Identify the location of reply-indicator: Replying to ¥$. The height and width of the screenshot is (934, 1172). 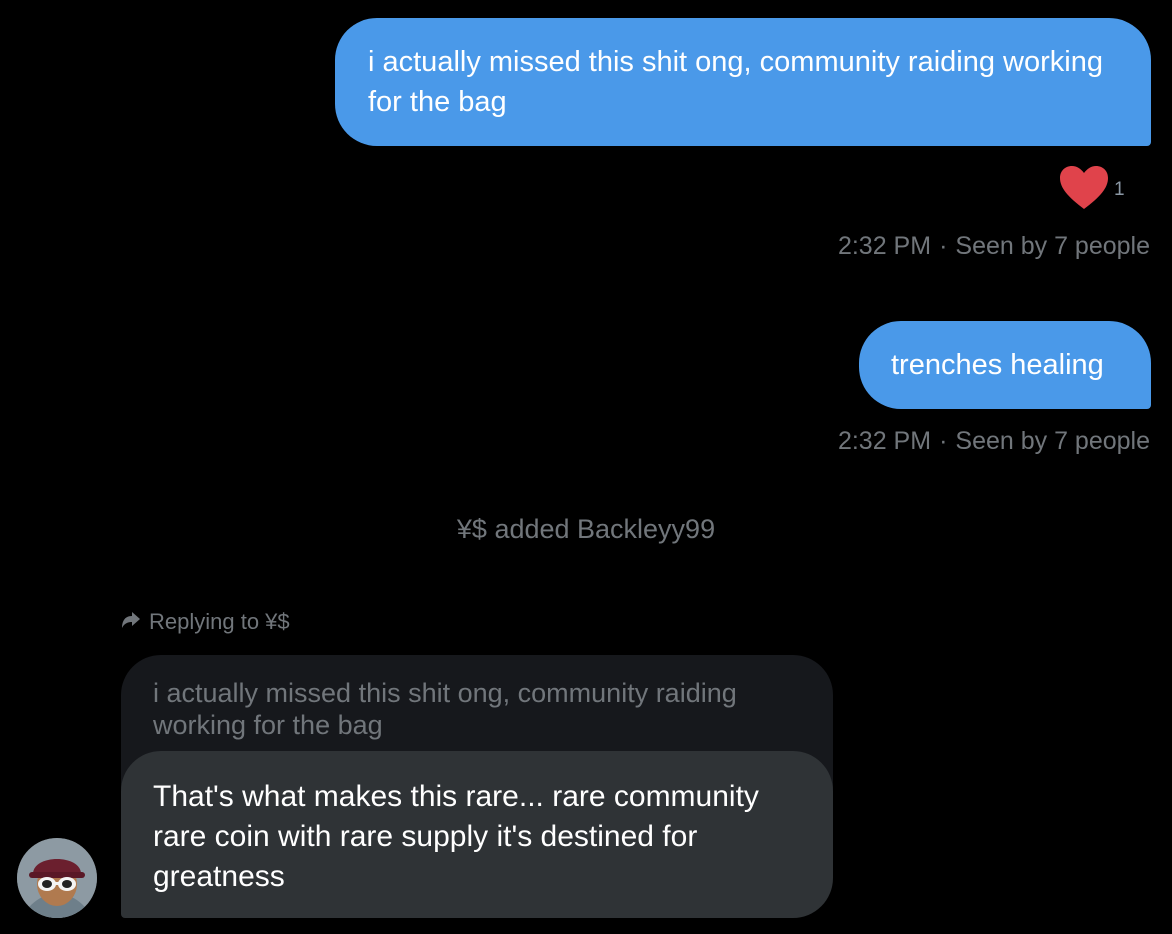
(205, 622).